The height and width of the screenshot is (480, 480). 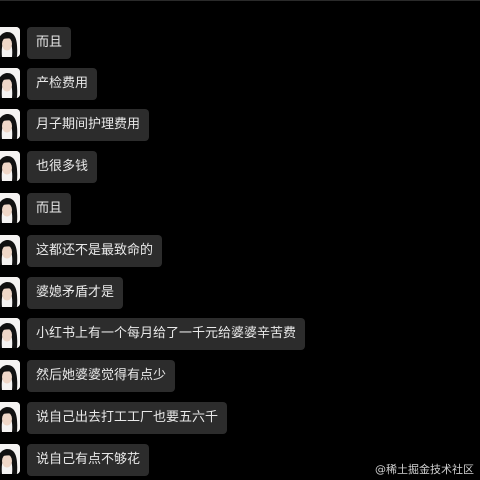 I want to click on message-bubble: 然后她婆婆觉得有点少, so click(x=101, y=376).